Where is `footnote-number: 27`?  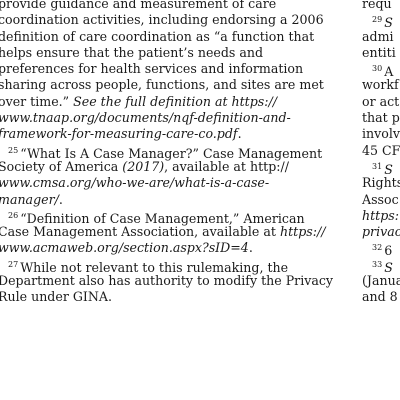 footnote-number: 27 is located at coordinates (13, 264).